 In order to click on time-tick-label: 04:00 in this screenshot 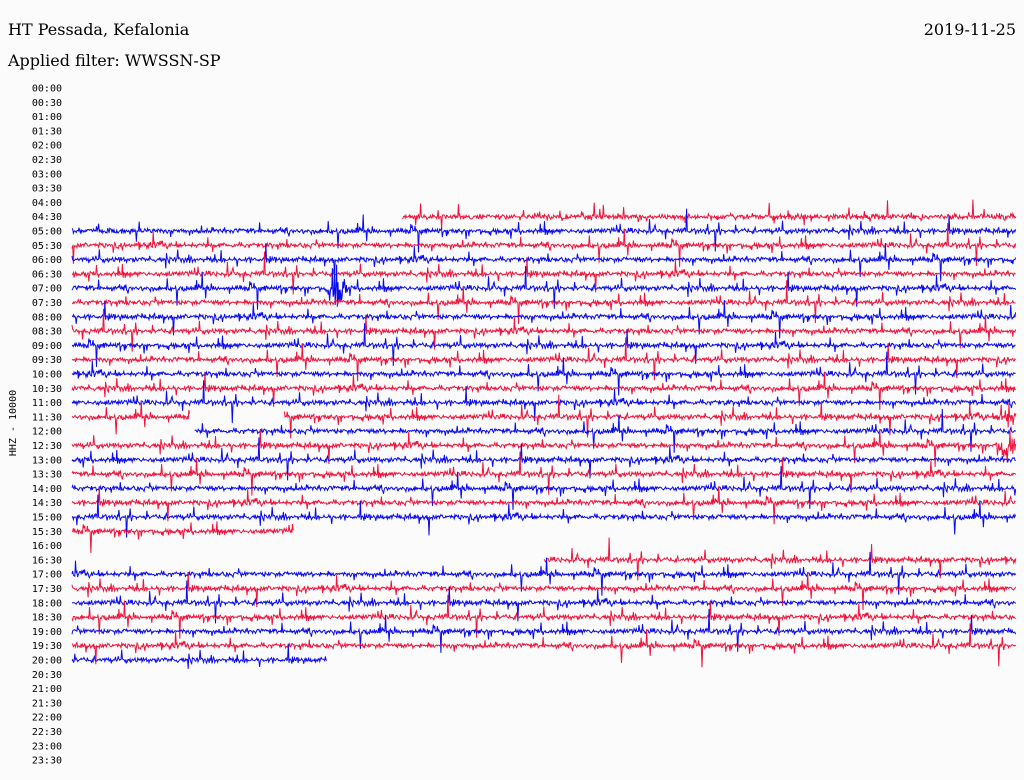, I will do `click(47, 203)`.